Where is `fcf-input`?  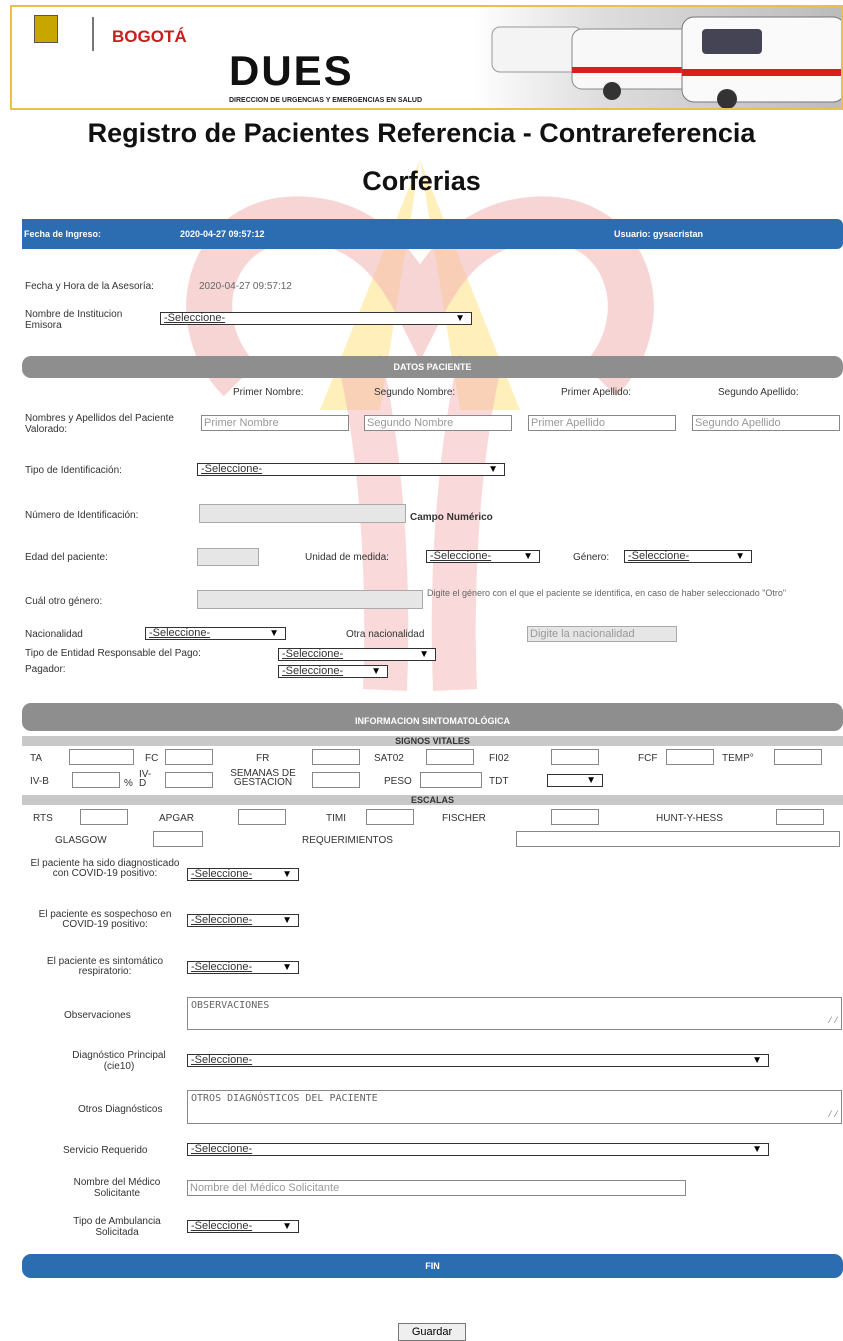
fcf-input is located at coordinates (690, 757).